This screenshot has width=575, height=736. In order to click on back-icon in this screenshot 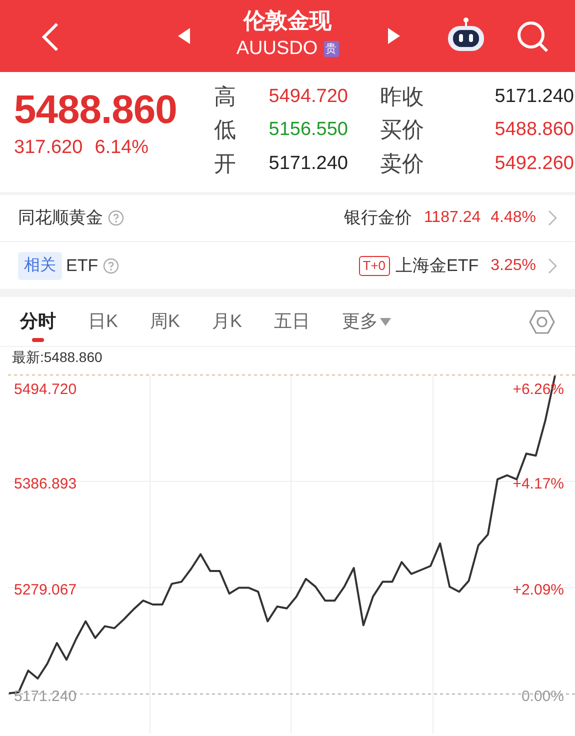, I will do `click(50, 37)`.